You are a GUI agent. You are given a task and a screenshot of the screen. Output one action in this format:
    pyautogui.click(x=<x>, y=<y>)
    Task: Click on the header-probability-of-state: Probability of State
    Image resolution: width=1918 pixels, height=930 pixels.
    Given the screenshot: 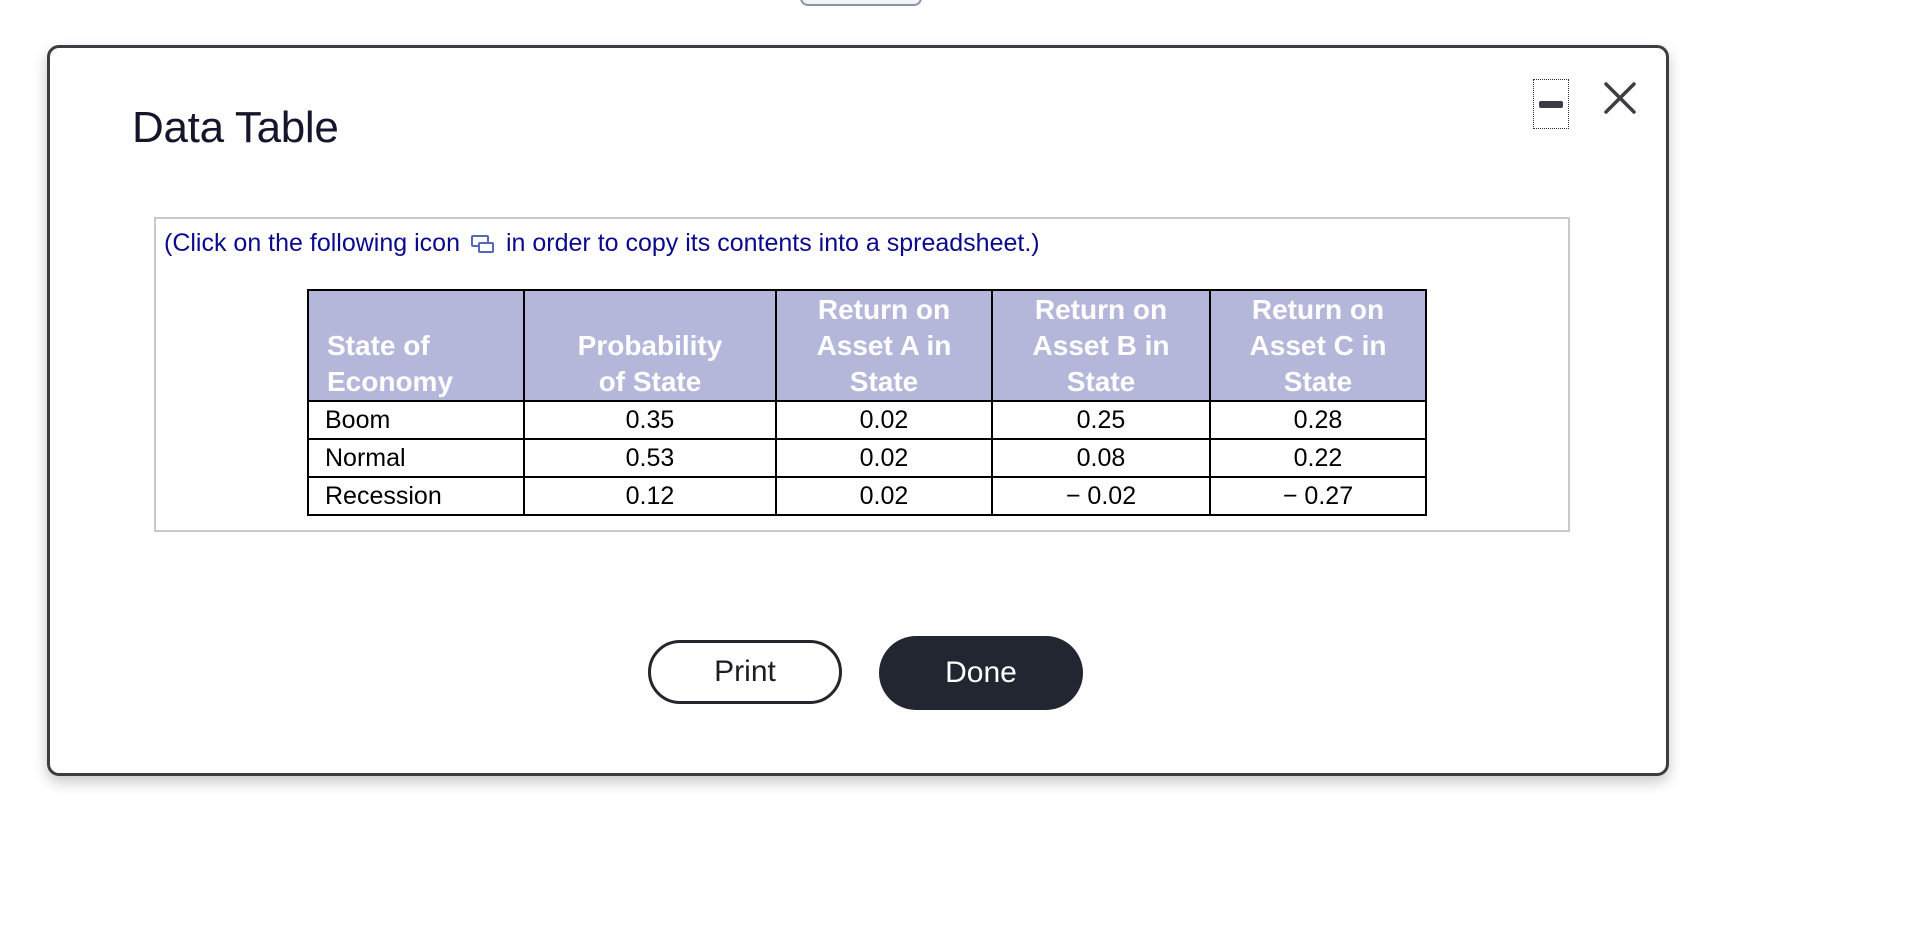 What is the action you would take?
    pyautogui.click(x=650, y=345)
    